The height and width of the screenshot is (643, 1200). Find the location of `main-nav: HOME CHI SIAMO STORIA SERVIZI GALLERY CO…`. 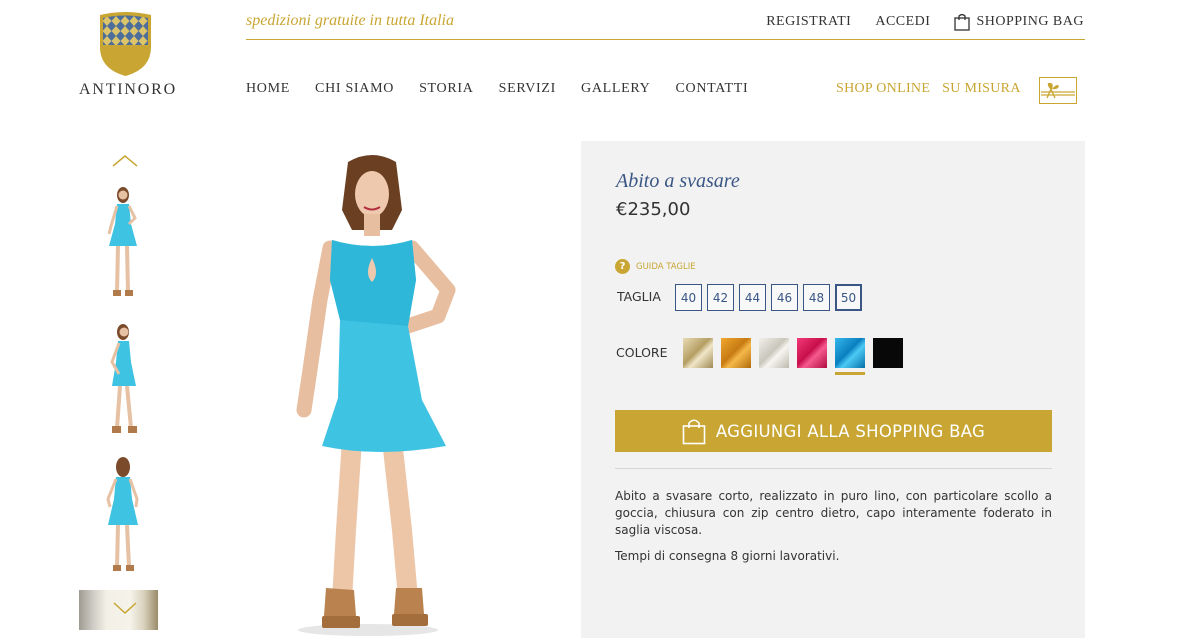

main-nav: HOME CHI SIAMO STORIA SERVIZI GALLERY CO… is located at coordinates (497, 89).